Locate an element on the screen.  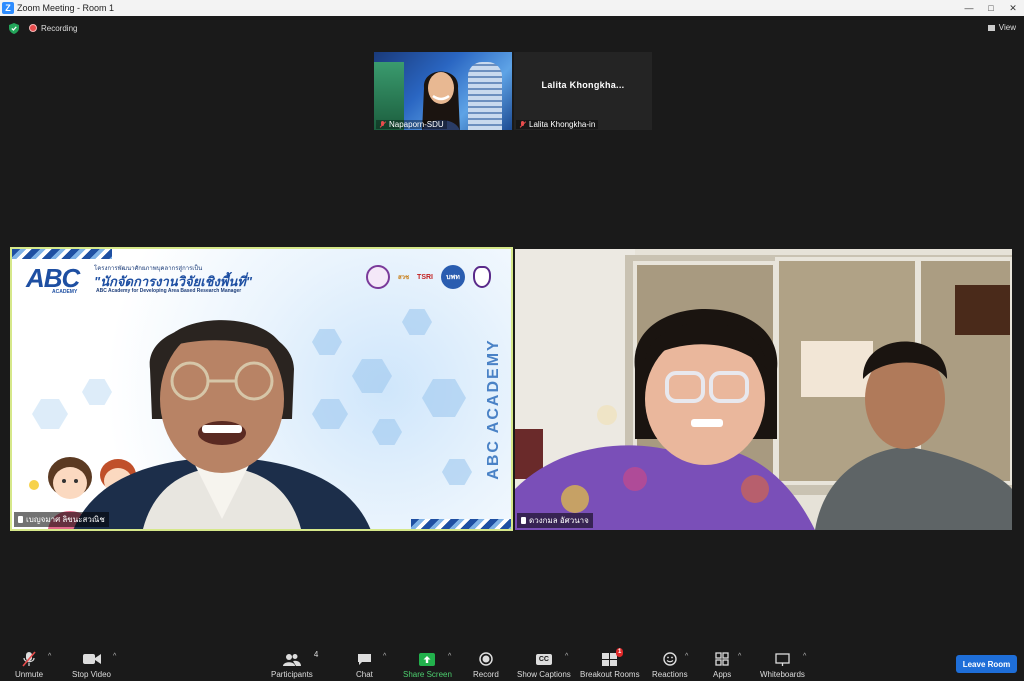
thumbnail-name-tag: Lalita Khongkha-in is located at coordinates (557, 124).